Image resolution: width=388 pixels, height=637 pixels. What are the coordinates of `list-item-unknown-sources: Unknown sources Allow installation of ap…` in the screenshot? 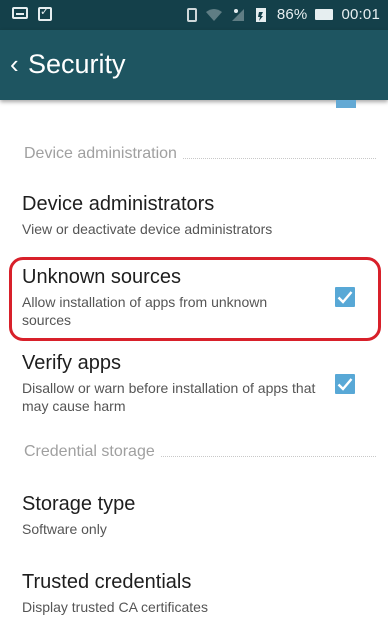 It's located at (172, 297).